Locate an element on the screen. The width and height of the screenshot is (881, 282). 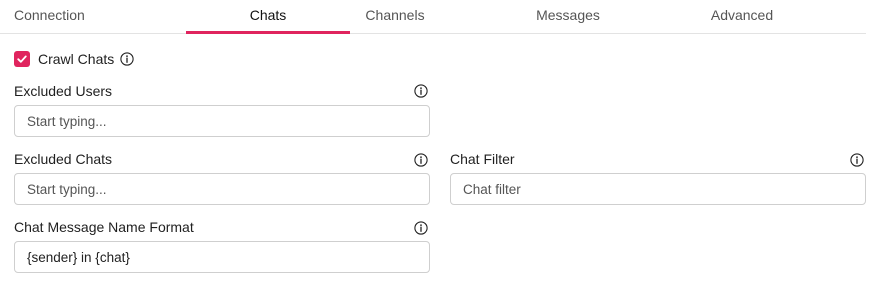
excluded-chats-input is located at coordinates (222, 189).